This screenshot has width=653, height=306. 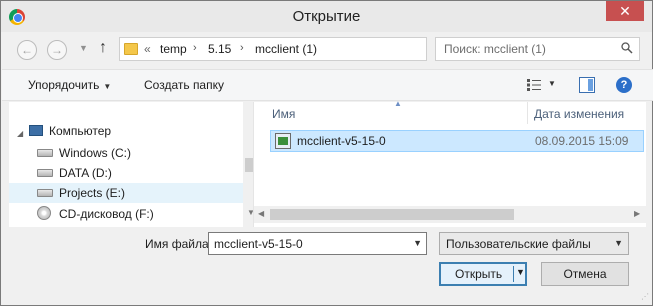 I want to click on resize-grip-icon: ⋰, so click(x=645, y=296).